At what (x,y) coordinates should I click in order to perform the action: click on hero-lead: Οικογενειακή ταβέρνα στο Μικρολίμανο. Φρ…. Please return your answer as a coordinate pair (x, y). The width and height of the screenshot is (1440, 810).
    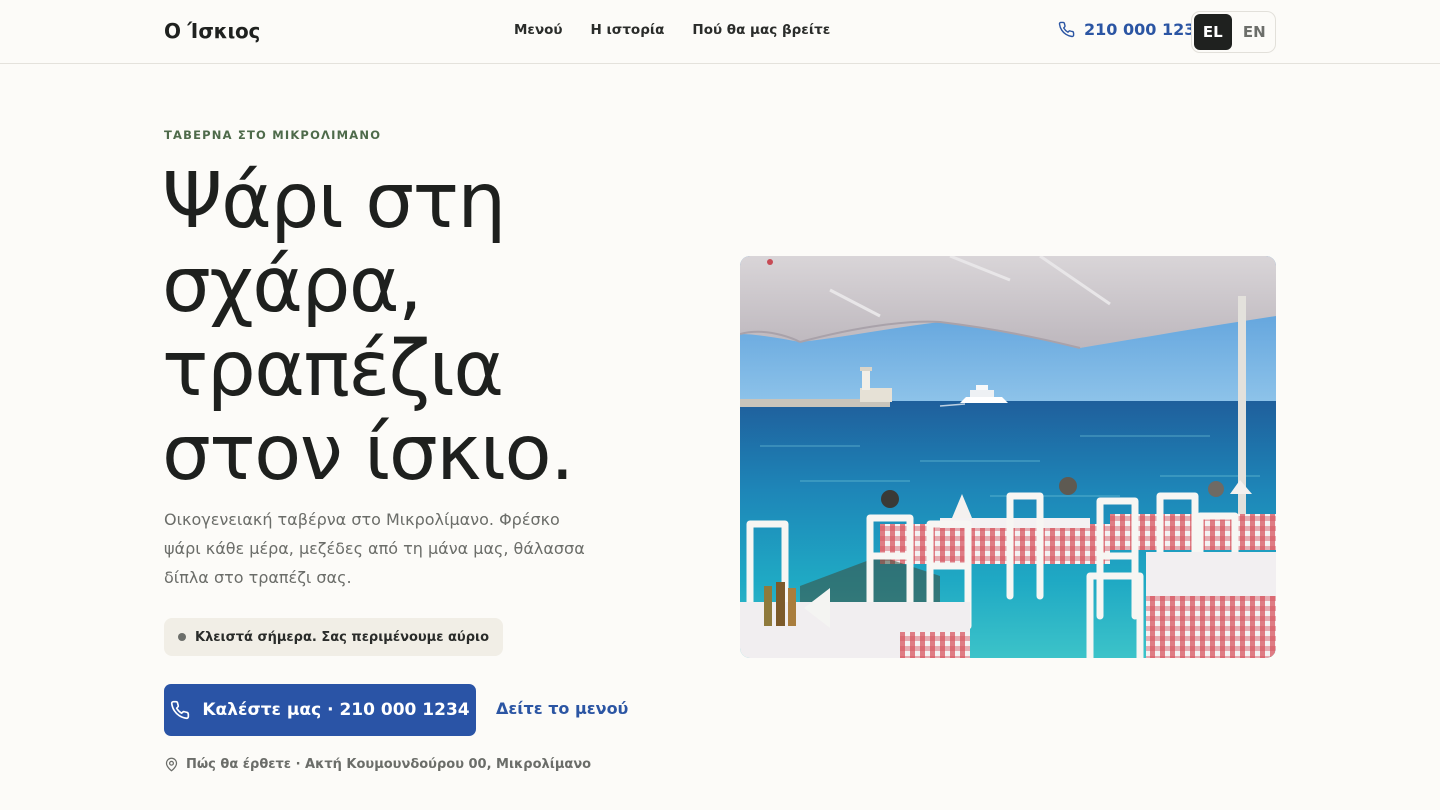
    Looking at the image, I should click on (374, 548).